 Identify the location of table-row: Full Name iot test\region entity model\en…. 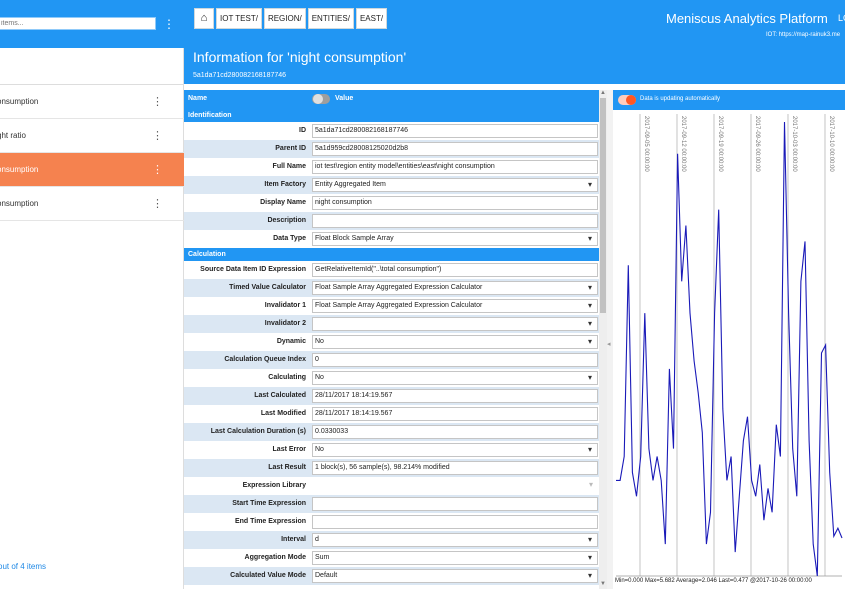
(391, 167).